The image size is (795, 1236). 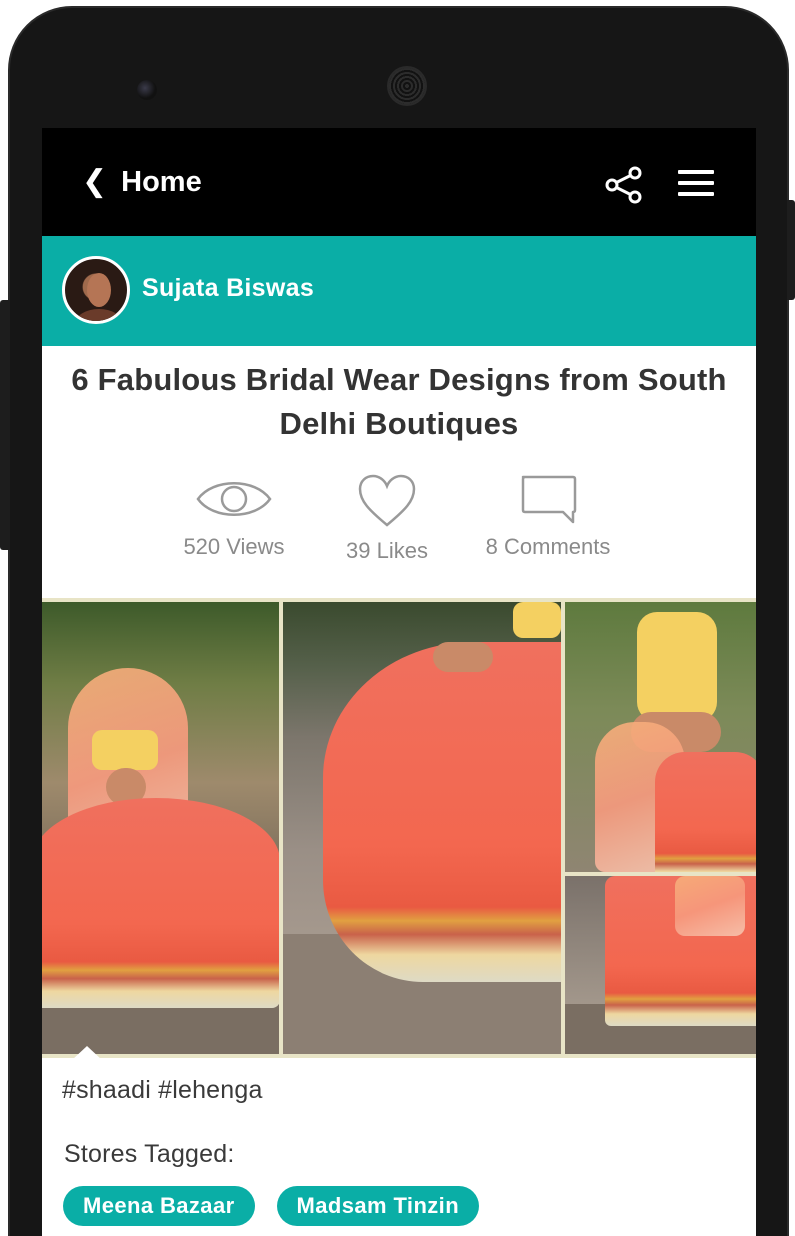 What do you see at coordinates (399, 291) in the screenshot?
I see `author-bar: Sujata Biswas` at bounding box center [399, 291].